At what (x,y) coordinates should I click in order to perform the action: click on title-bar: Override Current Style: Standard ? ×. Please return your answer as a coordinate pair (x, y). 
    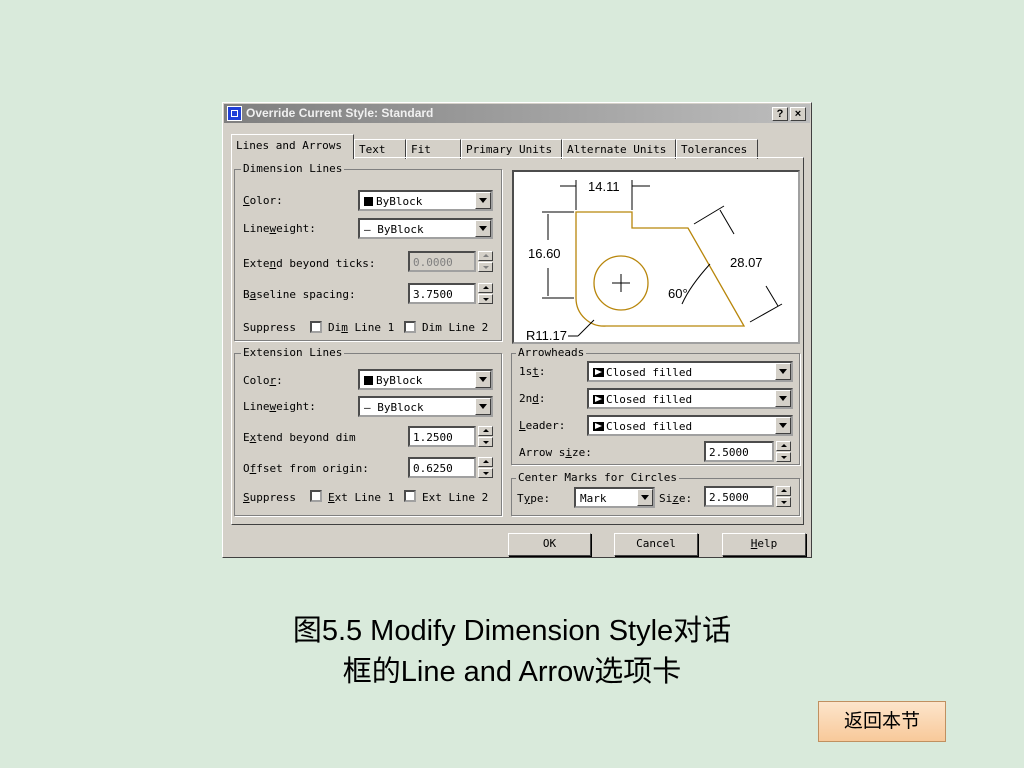
    Looking at the image, I should click on (517, 113).